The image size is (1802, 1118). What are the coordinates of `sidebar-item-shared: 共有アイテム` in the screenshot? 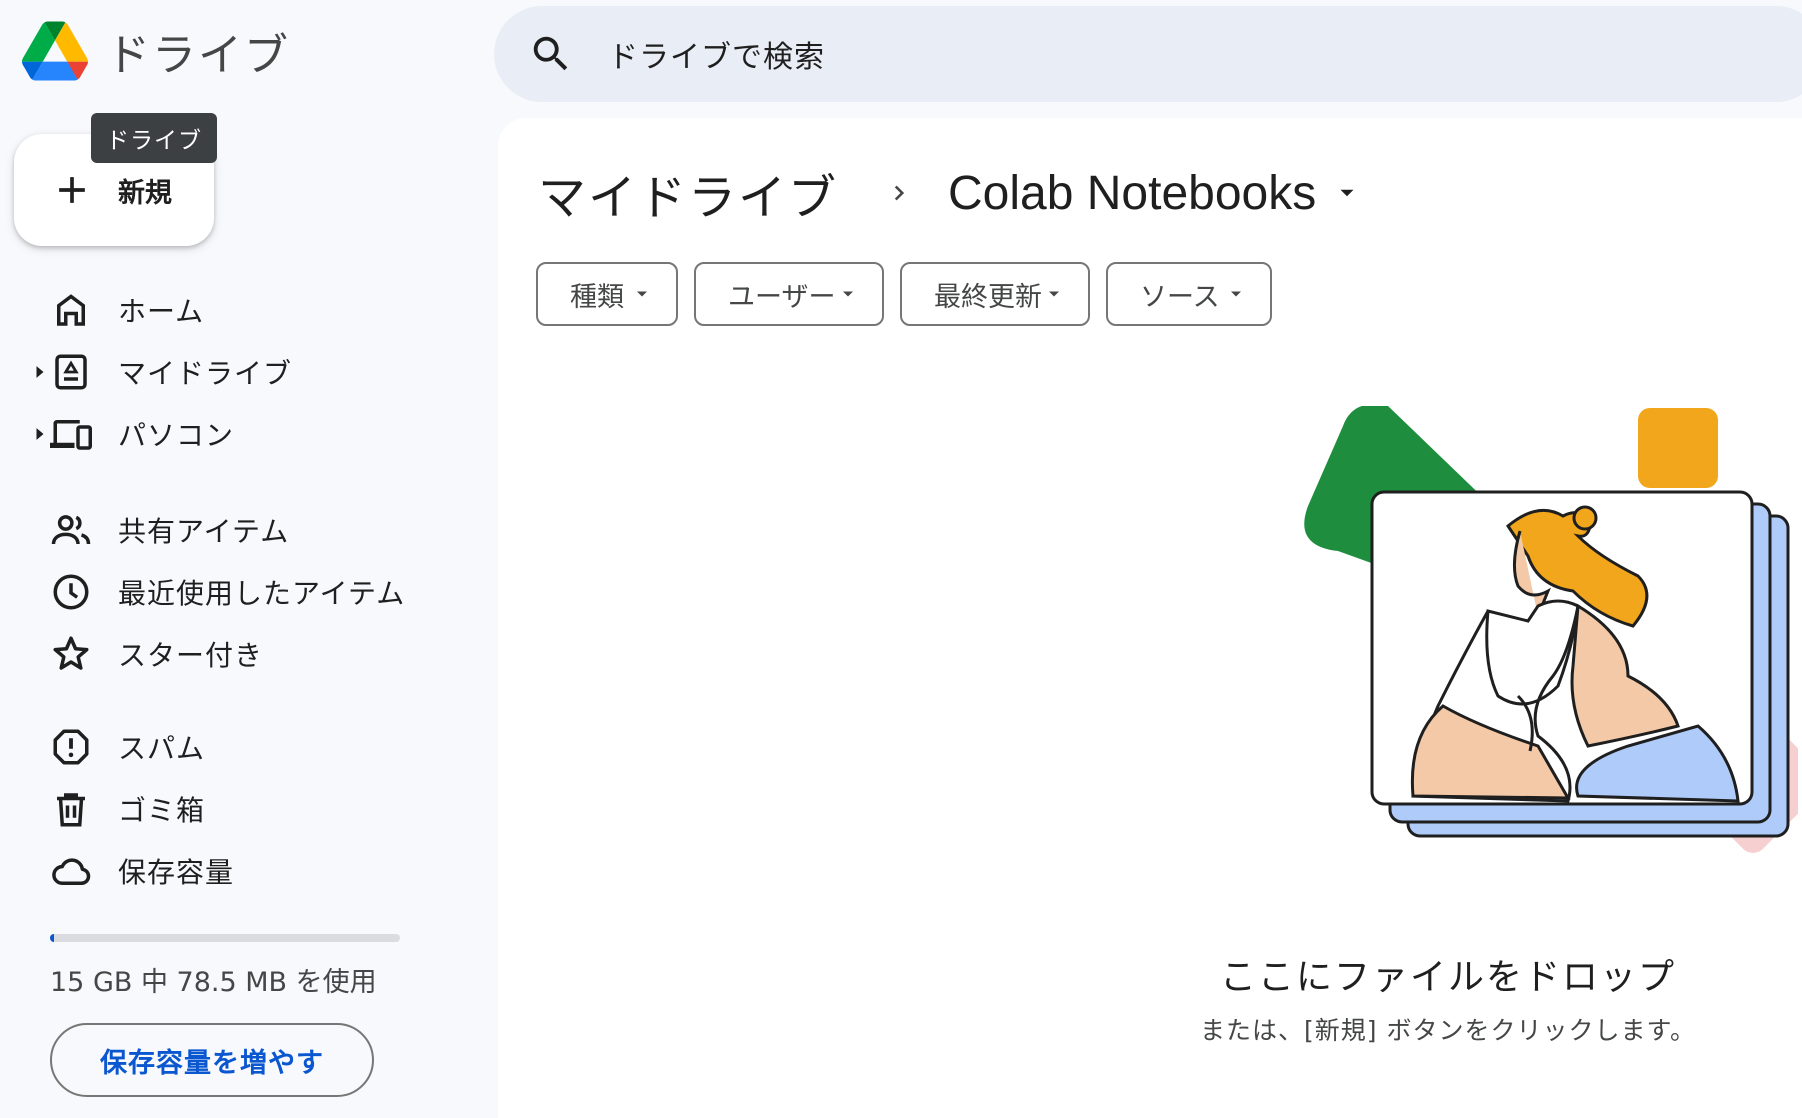 It's located at (248, 530).